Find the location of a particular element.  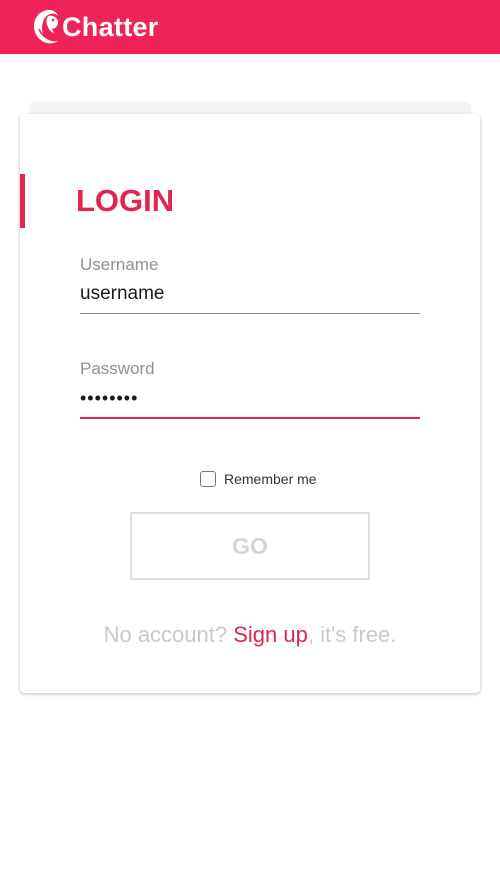

remember-me: Remember me is located at coordinates (258, 479).